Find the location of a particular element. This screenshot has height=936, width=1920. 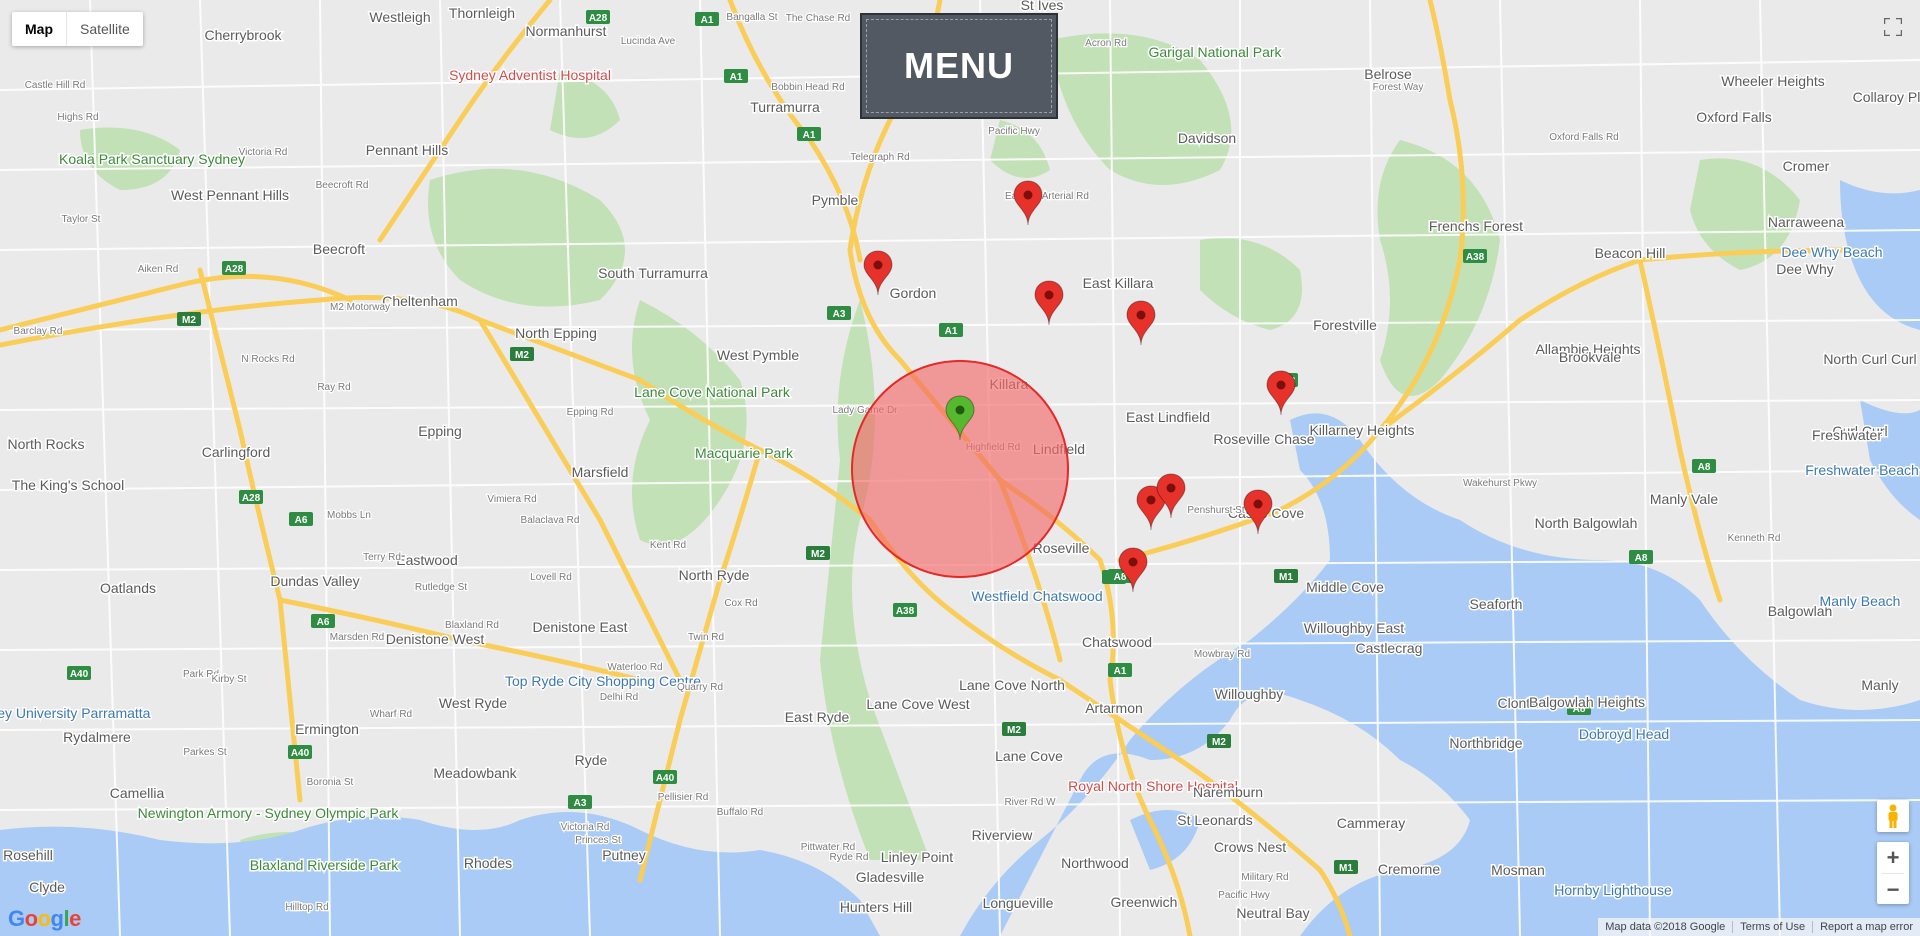

street-label: Military Rd is located at coordinates (1264, 877).